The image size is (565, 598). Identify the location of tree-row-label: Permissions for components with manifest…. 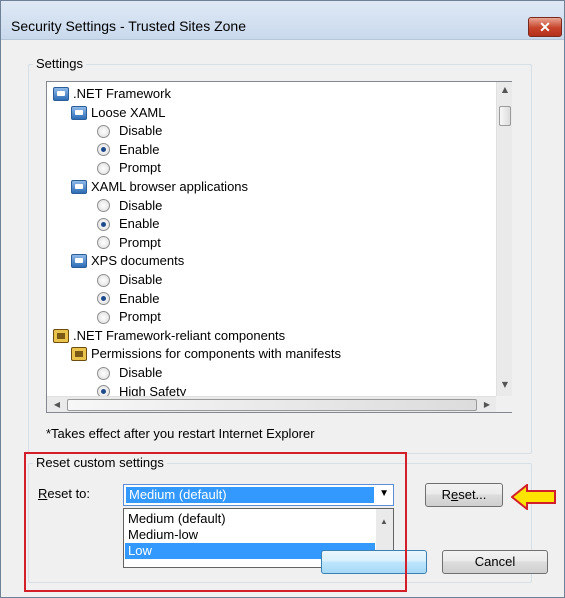
(216, 354).